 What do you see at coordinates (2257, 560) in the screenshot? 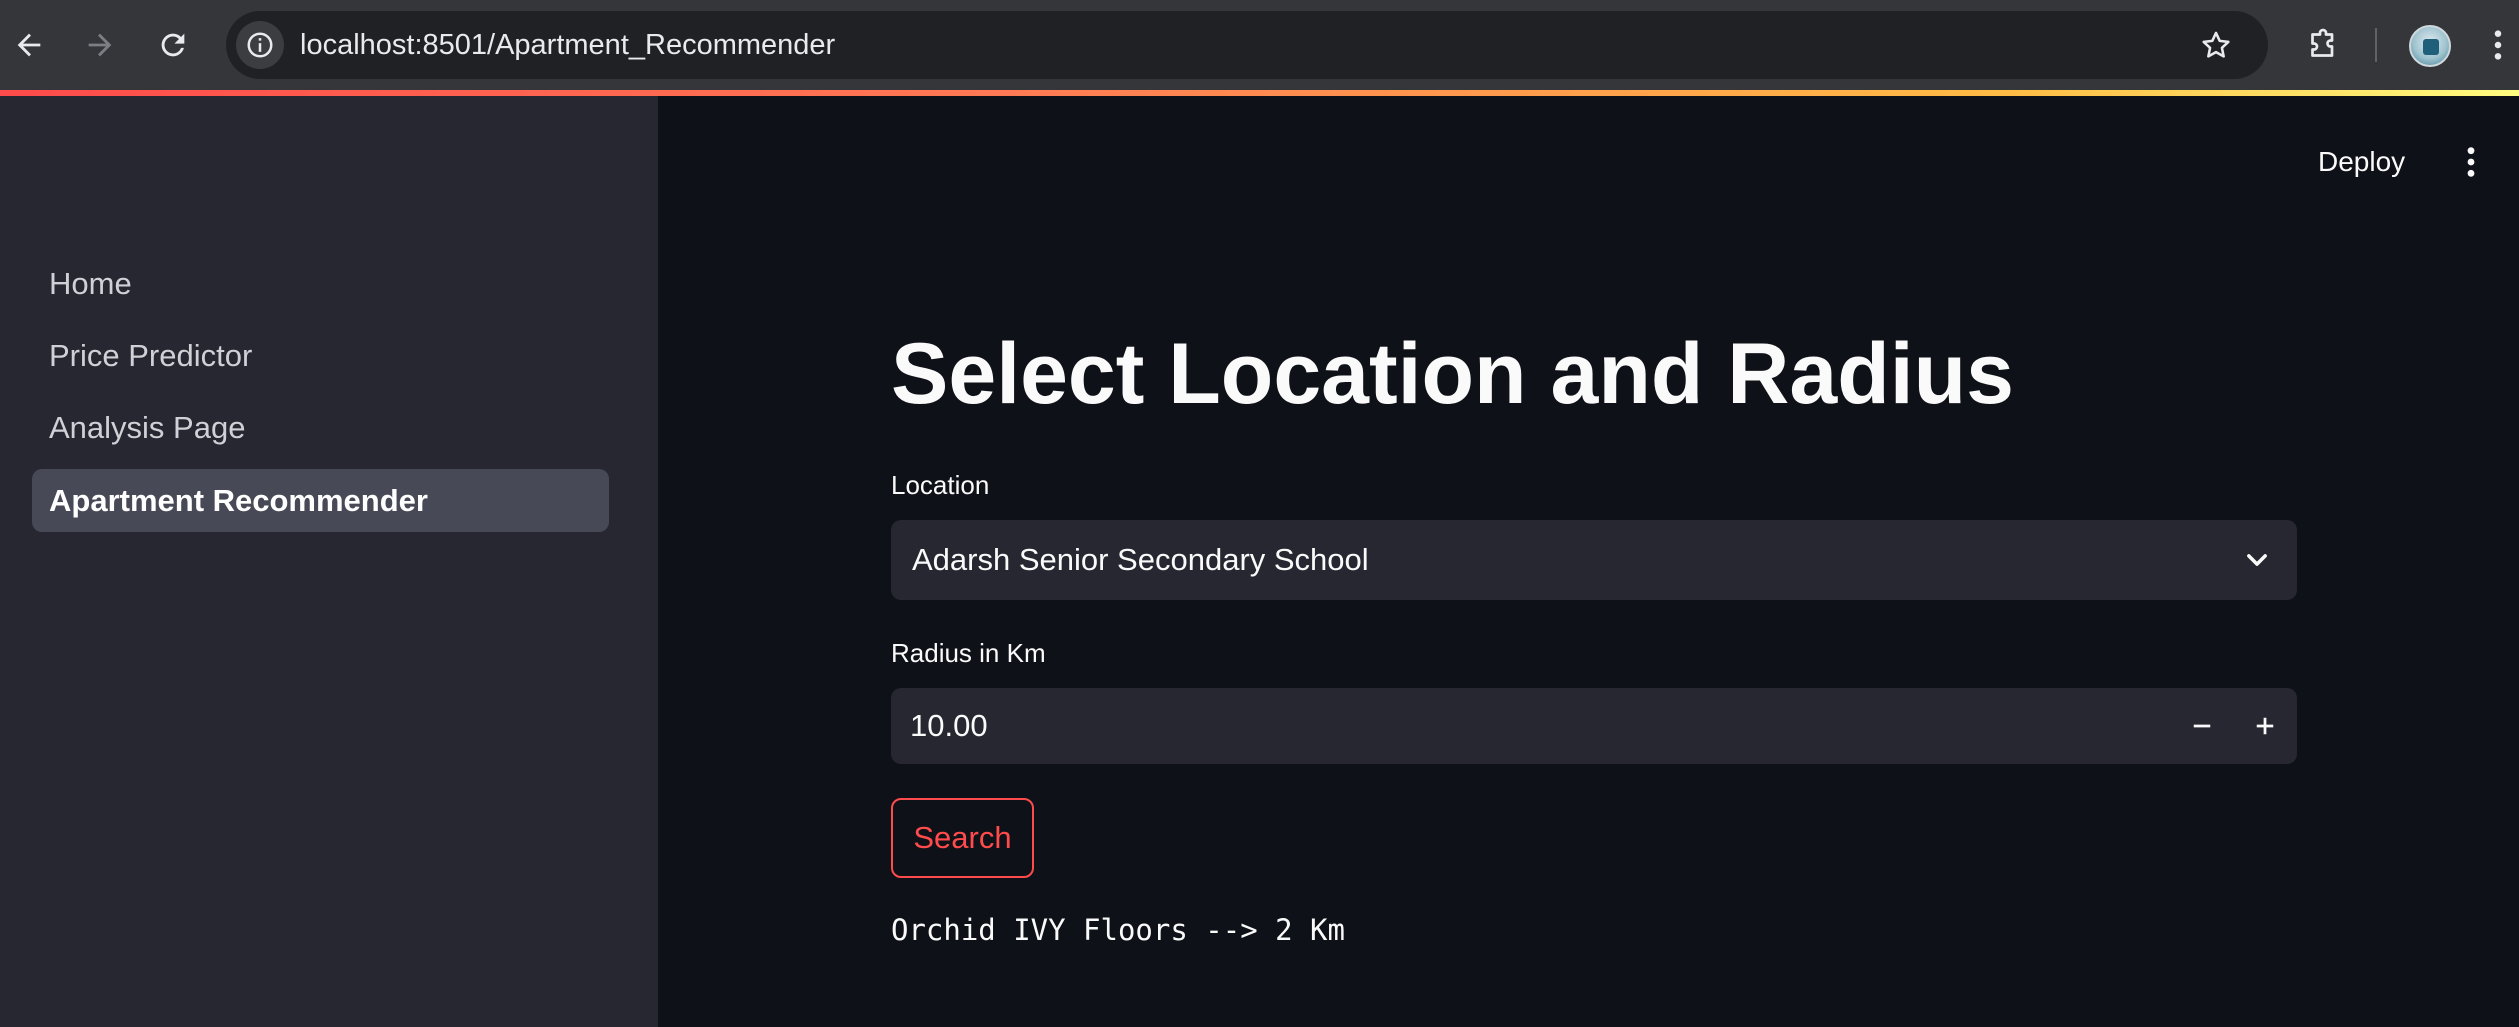
I see `chevron-down-icon` at bounding box center [2257, 560].